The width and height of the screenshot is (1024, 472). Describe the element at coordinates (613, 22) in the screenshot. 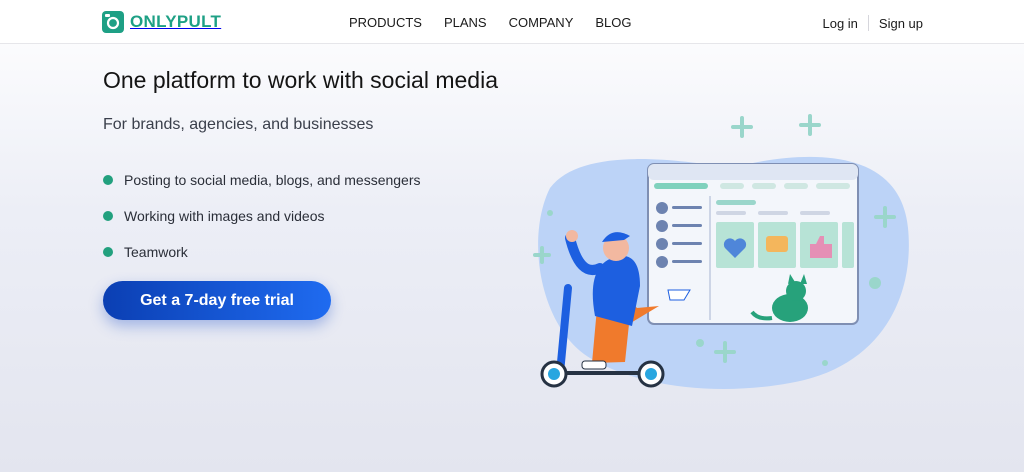

I see `nav-blog: BLOG` at that location.